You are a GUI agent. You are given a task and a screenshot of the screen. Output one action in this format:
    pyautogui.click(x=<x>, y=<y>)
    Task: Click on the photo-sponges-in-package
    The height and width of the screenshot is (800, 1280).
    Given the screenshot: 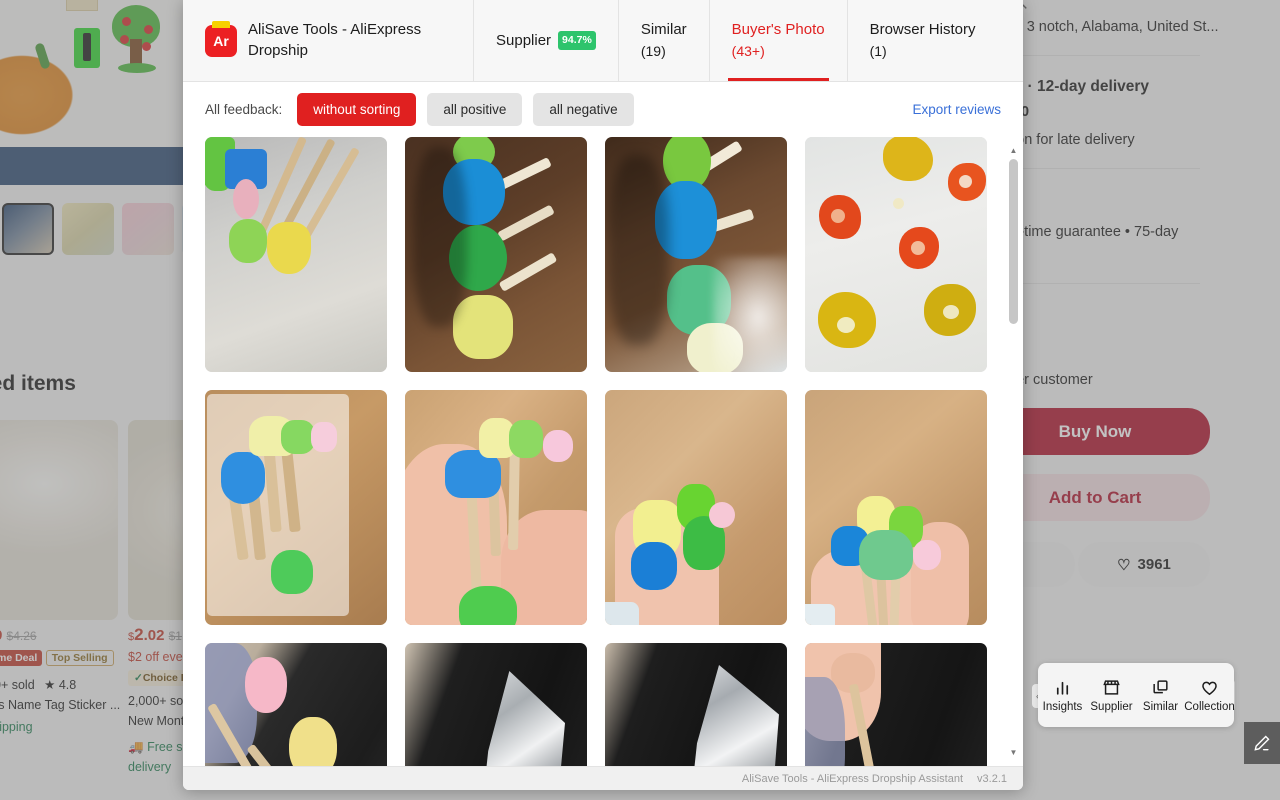 What is the action you would take?
    pyautogui.click(x=296, y=507)
    